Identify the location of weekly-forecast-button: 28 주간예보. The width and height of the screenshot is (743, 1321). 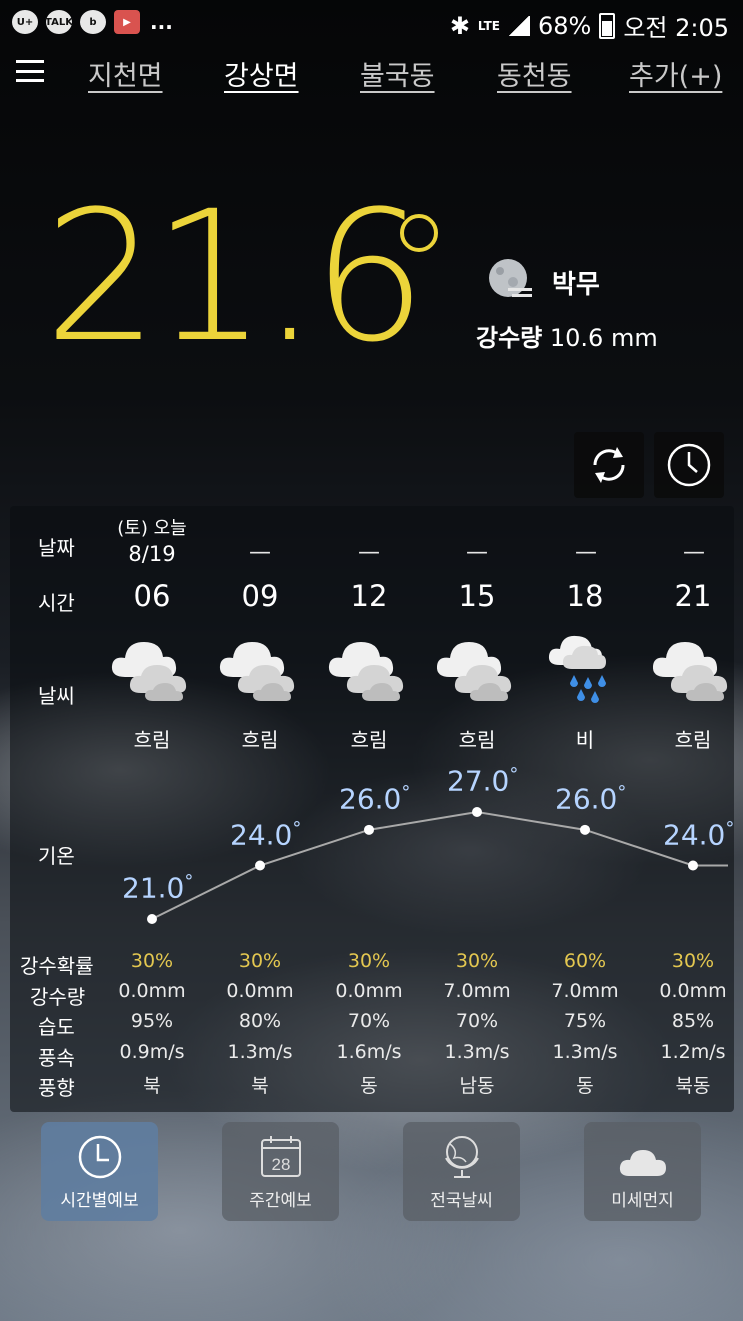
(280, 1171).